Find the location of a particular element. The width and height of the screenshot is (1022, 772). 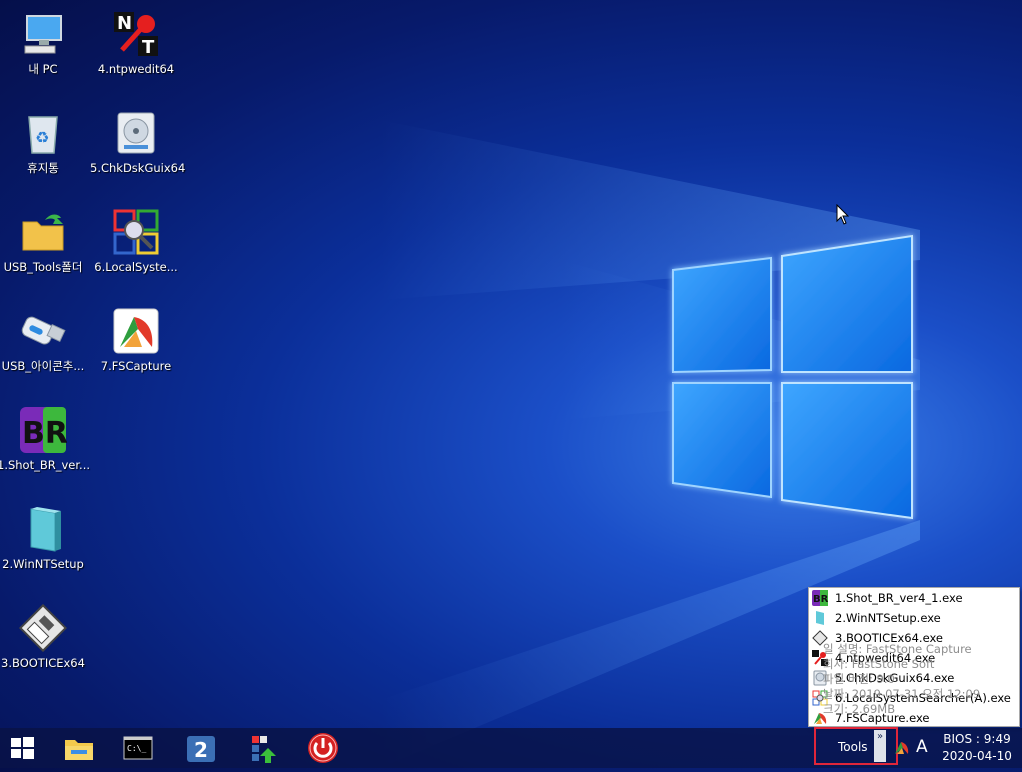

desktop-icon-booticex64: 3.BOOTICEx64 is located at coordinates (44, 643).